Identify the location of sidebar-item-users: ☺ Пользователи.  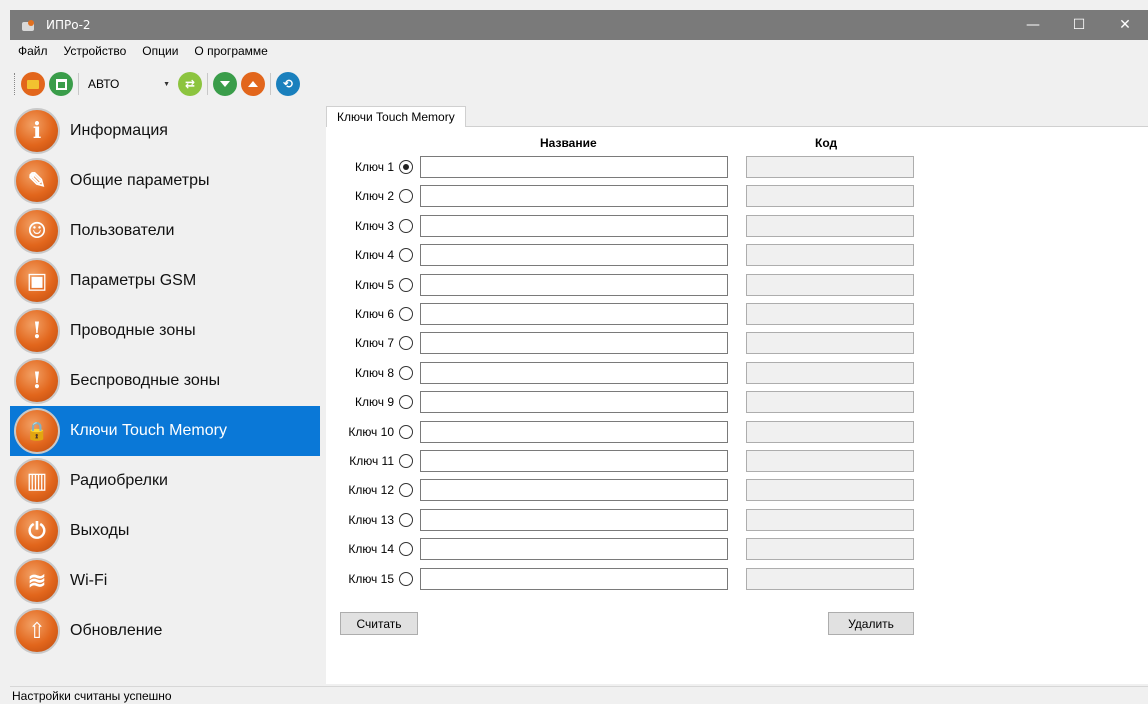
(165, 231).